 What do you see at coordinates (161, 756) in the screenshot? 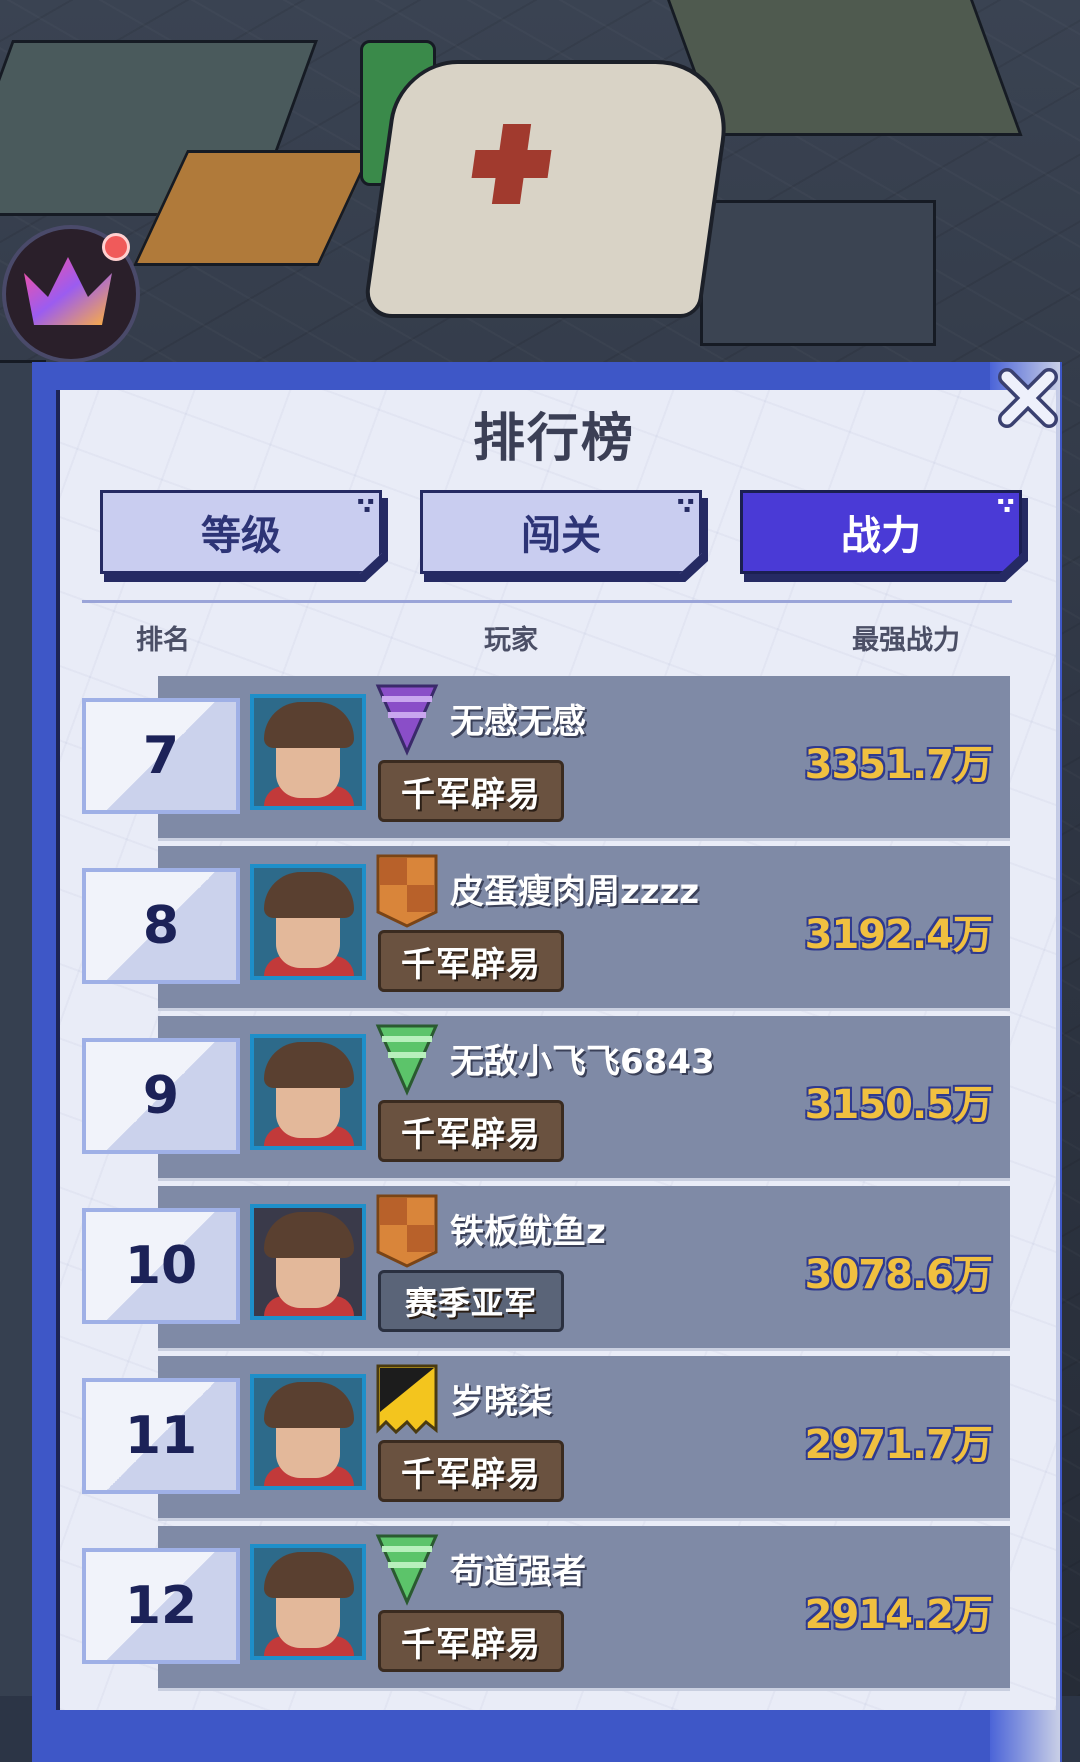
I see `rank-number: 7` at bounding box center [161, 756].